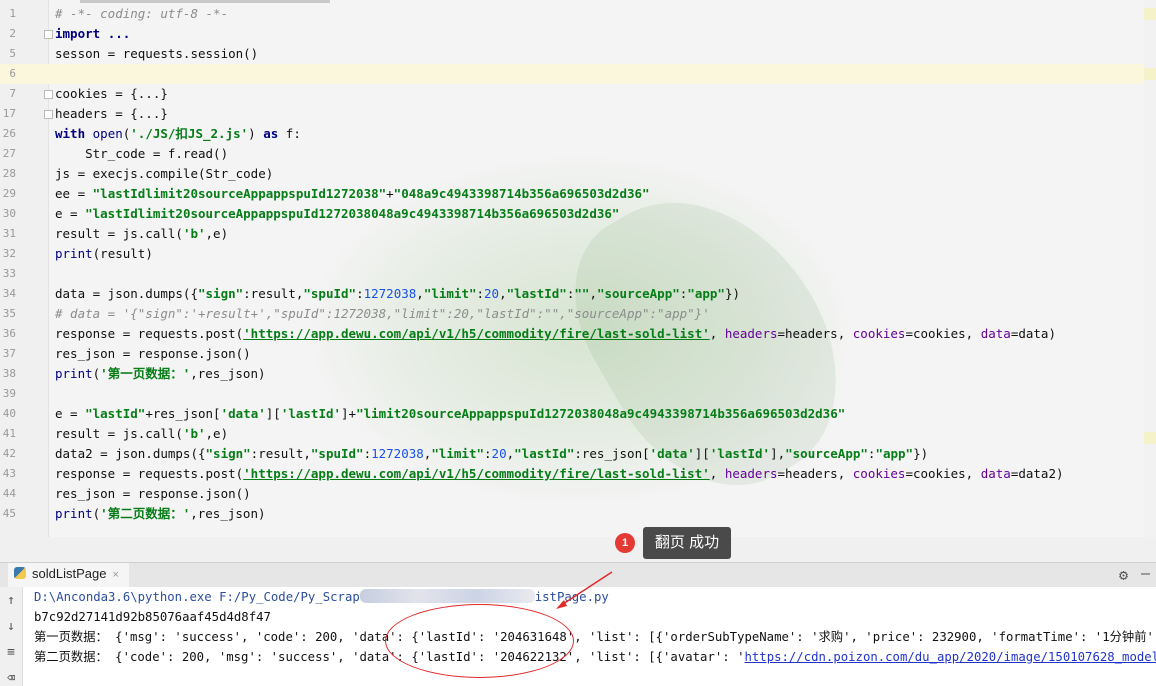 The image size is (1156, 686). What do you see at coordinates (1150, 268) in the screenshot?
I see `editor-scrollbar` at bounding box center [1150, 268].